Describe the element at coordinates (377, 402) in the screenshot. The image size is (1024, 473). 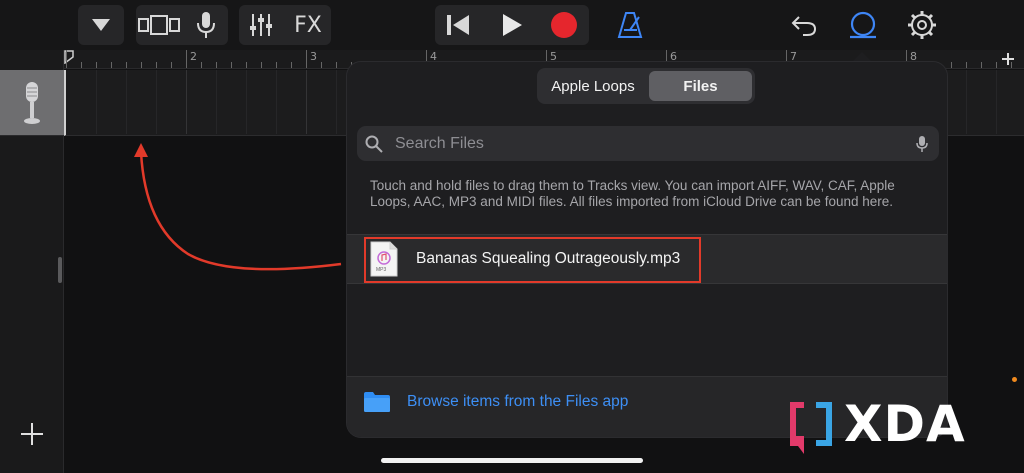
I see `folder-icon` at that location.